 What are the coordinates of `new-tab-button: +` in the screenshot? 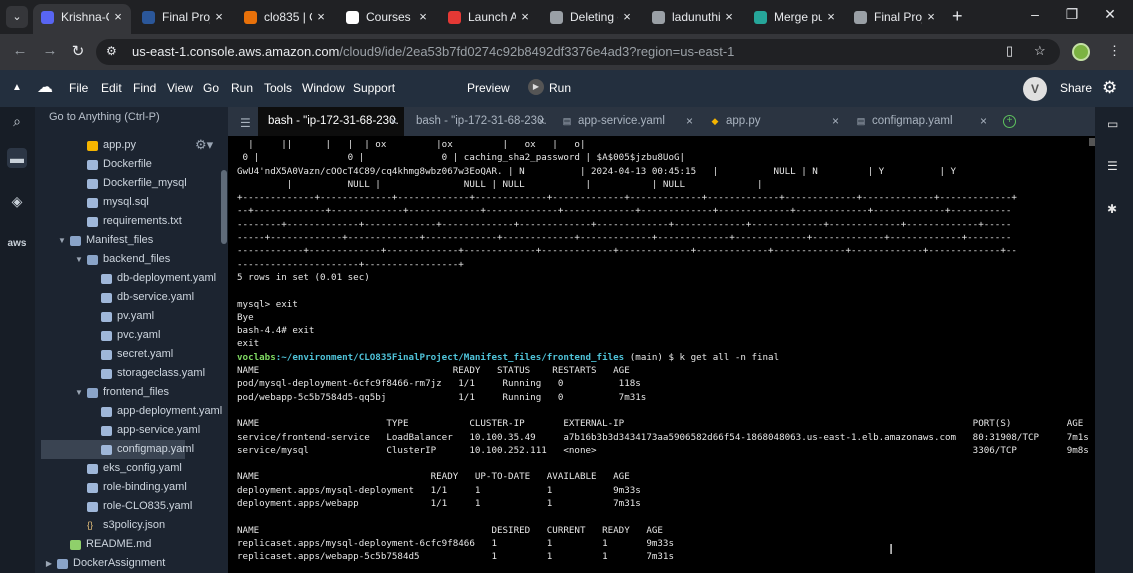 It's located at (957, 16).